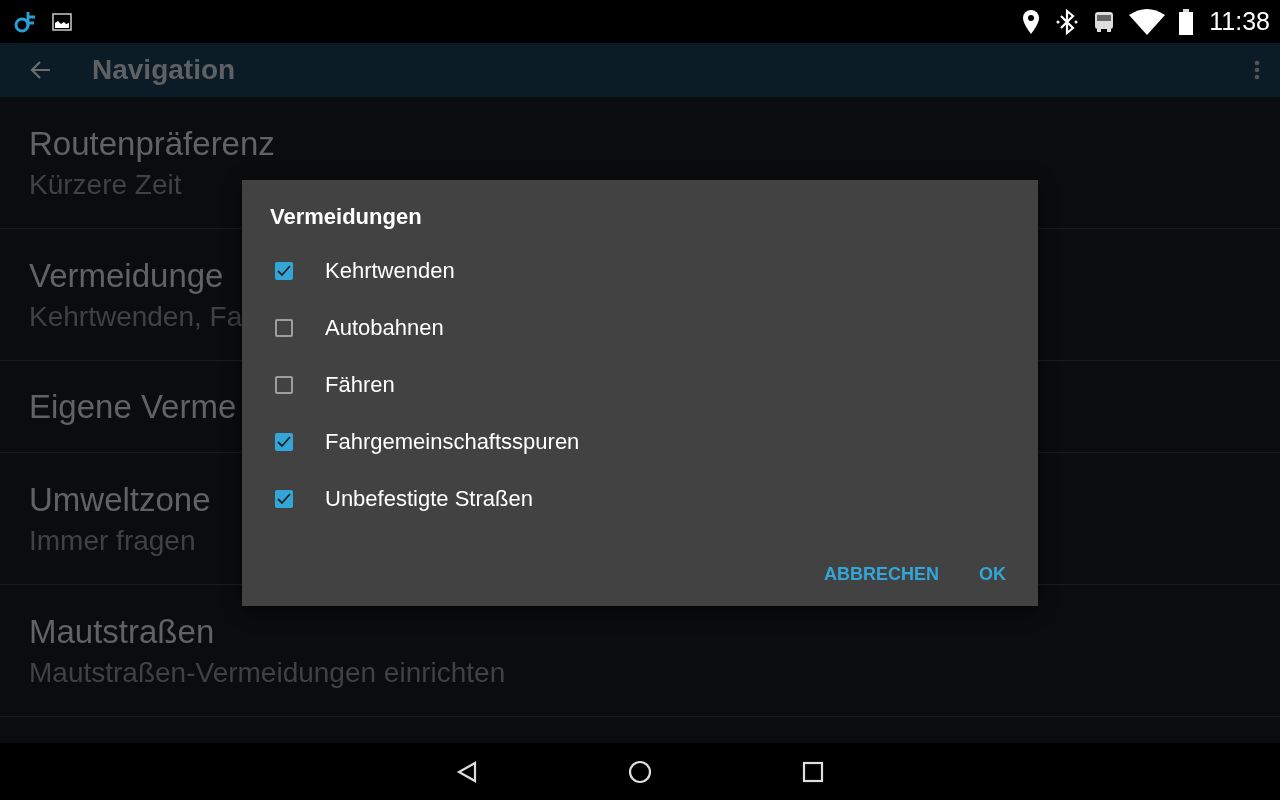  What do you see at coordinates (120, 499) in the screenshot?
I see `setting-title: Umweltzone` at bounding box center [120, 499].